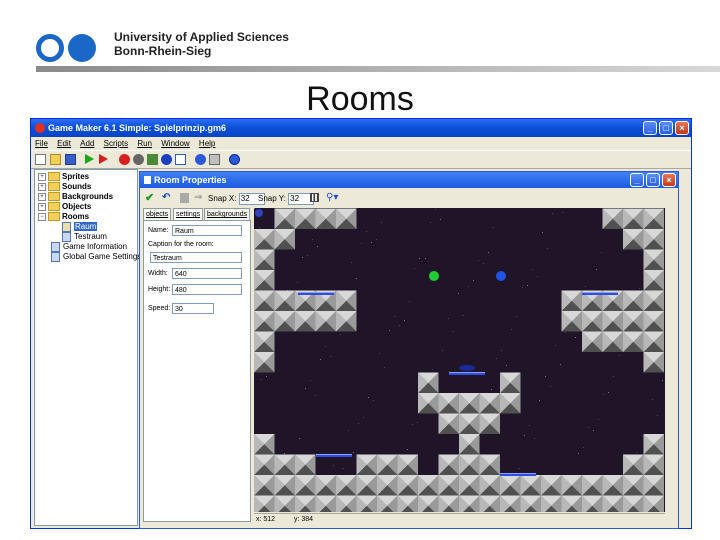 This screenshot has width=720, height=540. I want to click on menu-scripts: Scripts, so click(116, 143).